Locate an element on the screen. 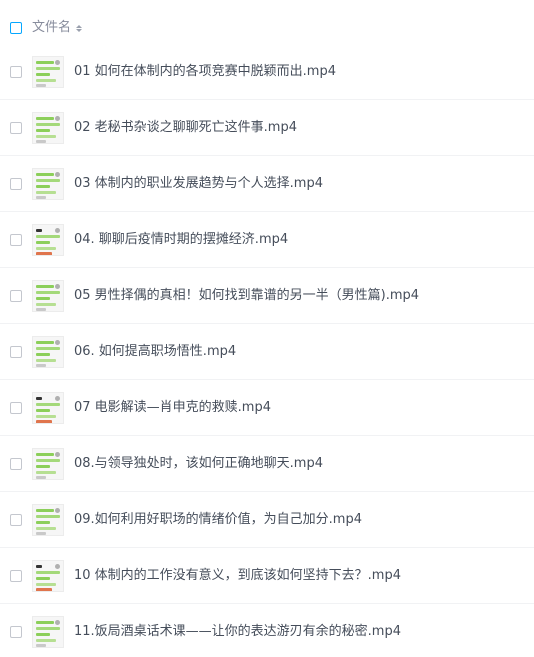 This screenshot has width=534, height=657. file-name: 06. 如何提高职场悟性.mp4 is located at coordinates (155, 352).